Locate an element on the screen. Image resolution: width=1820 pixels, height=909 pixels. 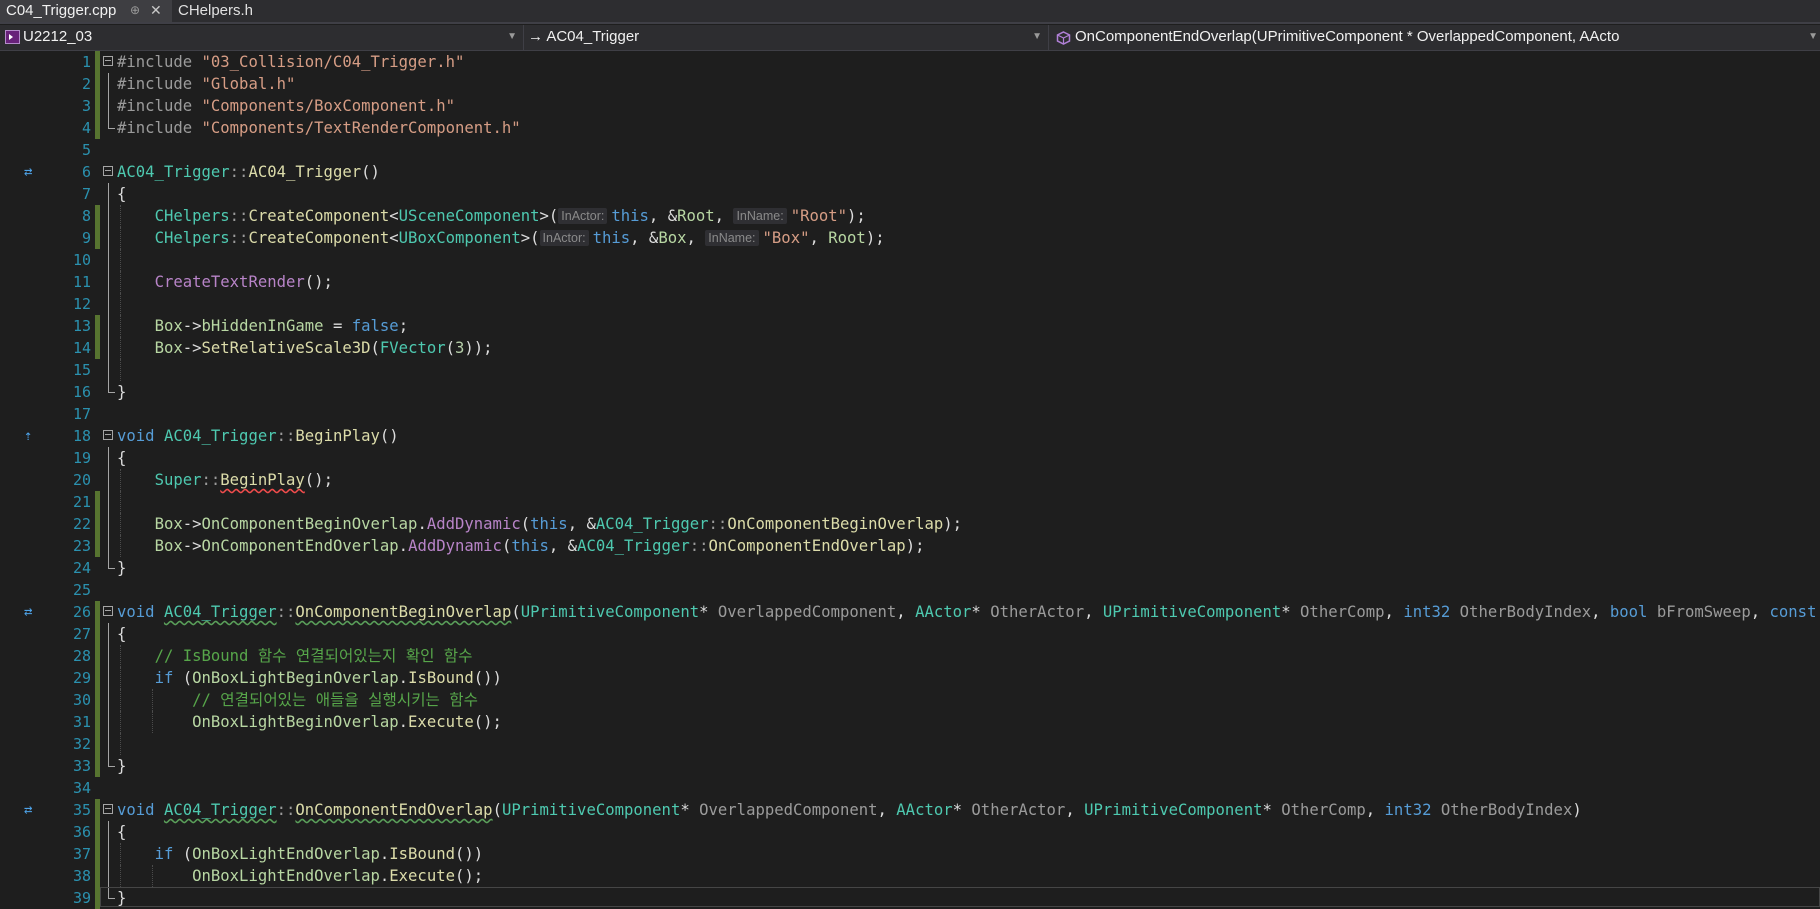
code-line: 25 is located at coordinates (910, 590).